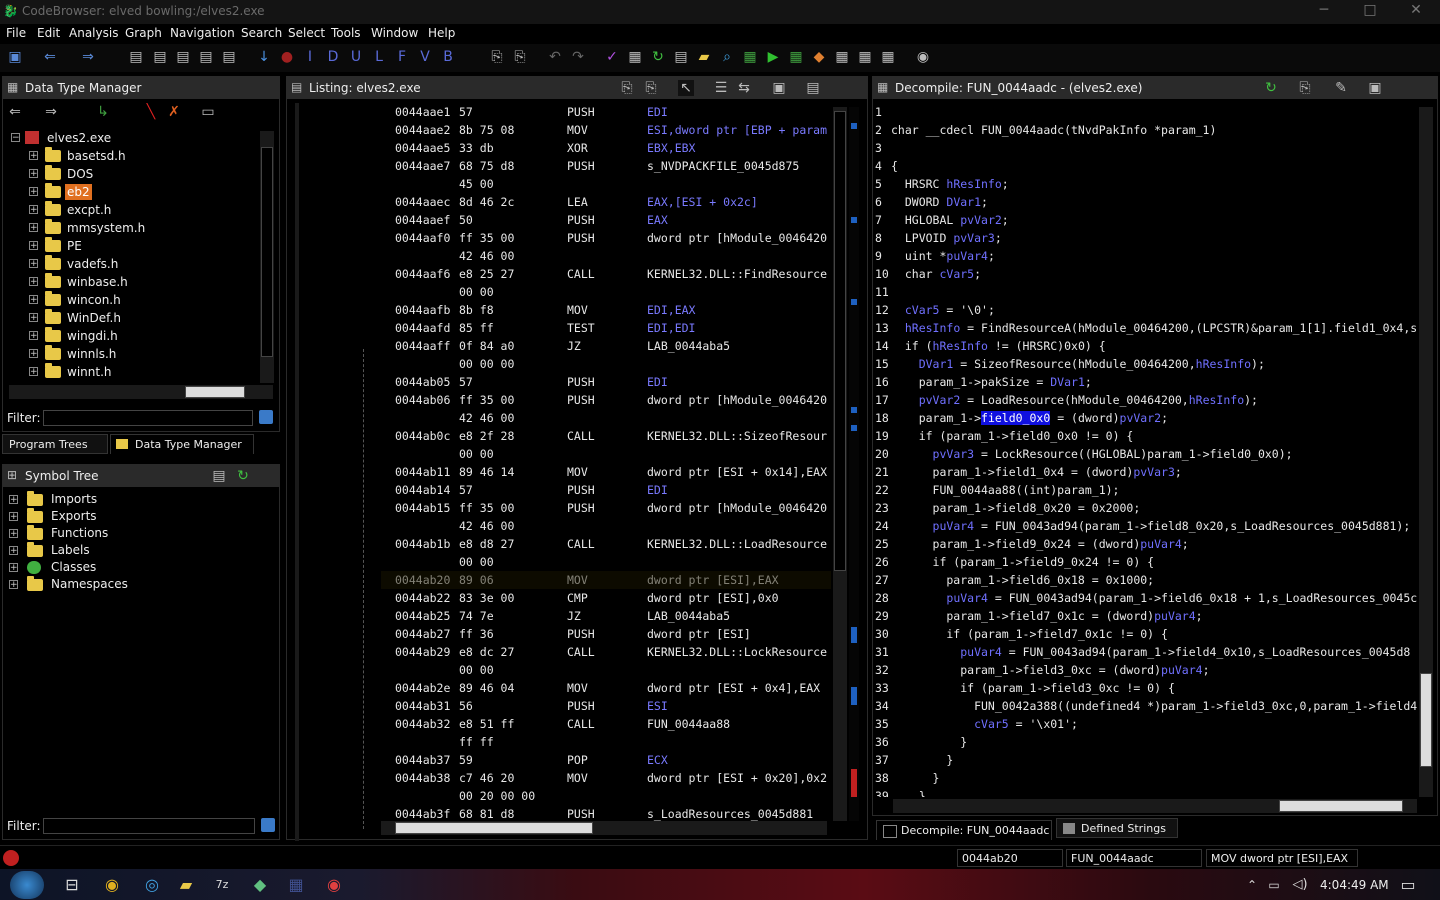  I want to click on data-type-filter-input, so click(148, 418).